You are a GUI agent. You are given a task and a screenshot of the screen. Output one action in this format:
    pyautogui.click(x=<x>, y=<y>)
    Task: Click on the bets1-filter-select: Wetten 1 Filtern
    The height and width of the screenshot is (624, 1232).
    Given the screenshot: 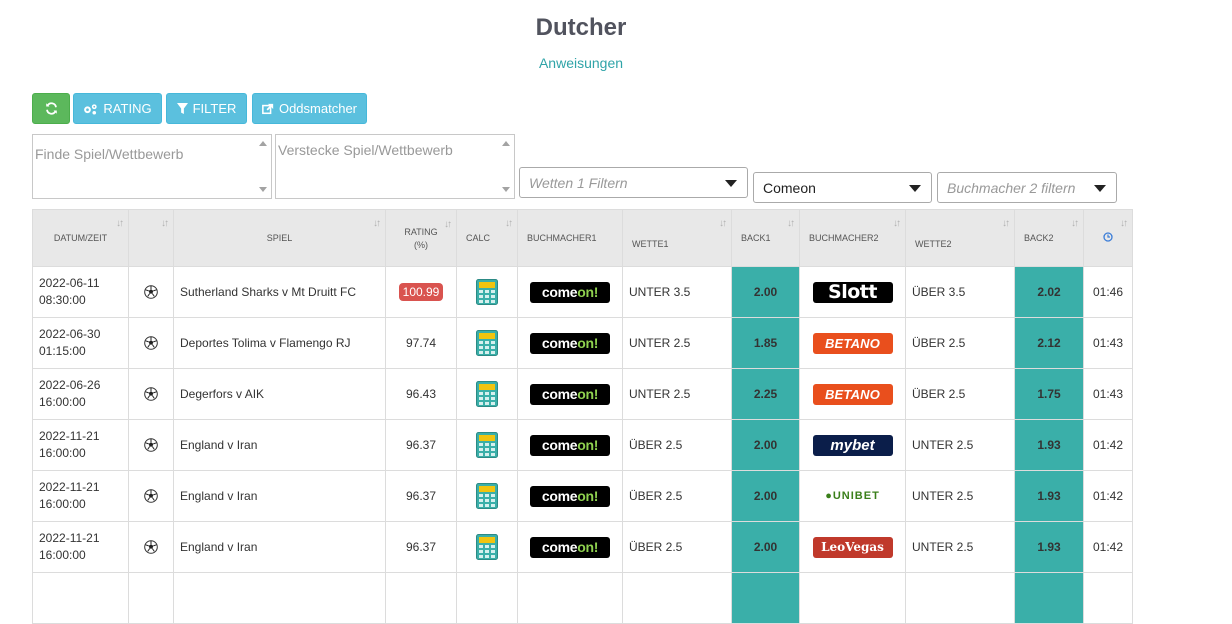 What is the action you would take?
    pyautogui.click(x=633, y=182)
    